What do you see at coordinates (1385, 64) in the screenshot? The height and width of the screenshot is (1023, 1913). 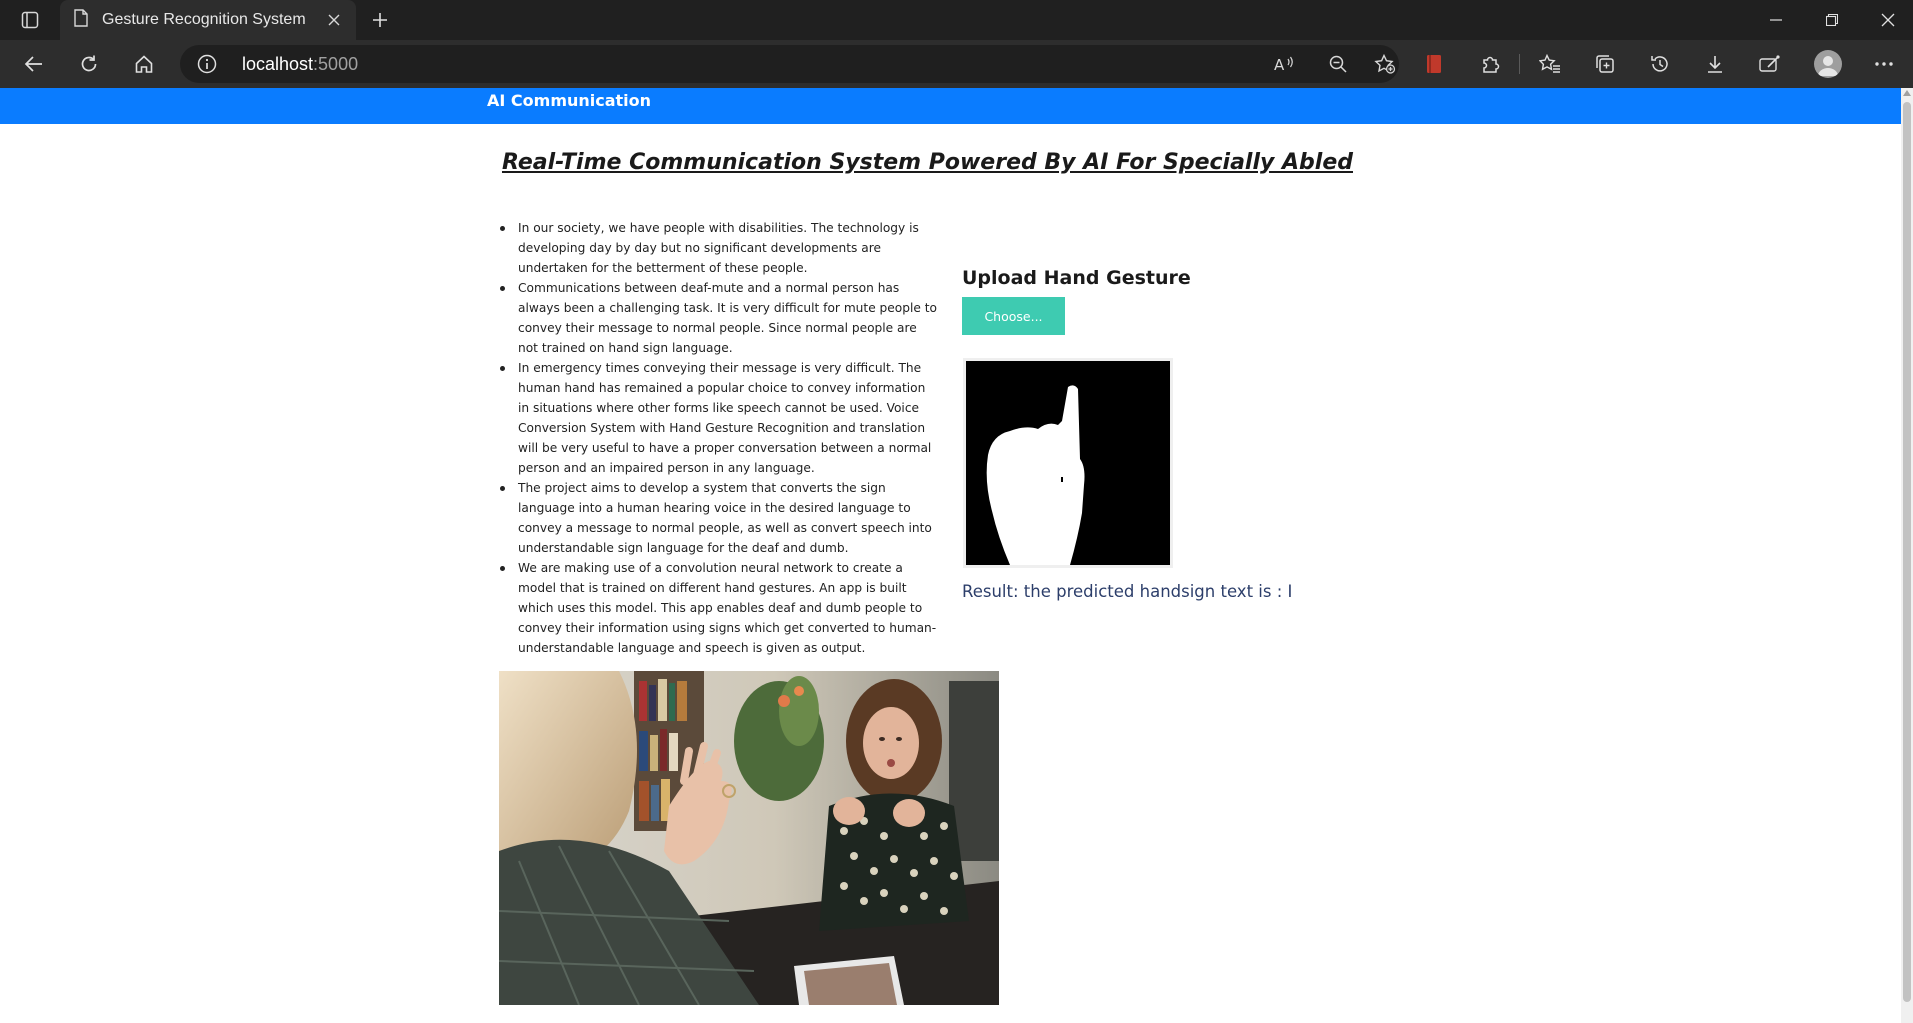 I see `add-favorite-icon` at bounding box center [1385, 64].